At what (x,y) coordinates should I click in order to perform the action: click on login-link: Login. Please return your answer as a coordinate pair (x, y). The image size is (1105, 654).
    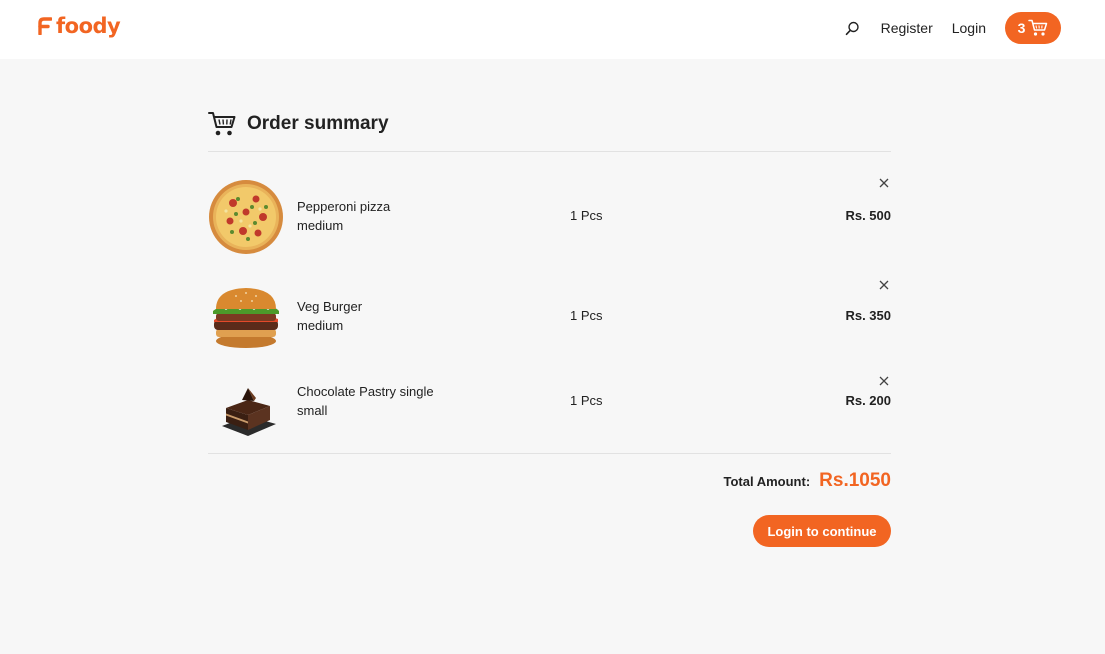
    Looking at the image, I should click on (969, 28).